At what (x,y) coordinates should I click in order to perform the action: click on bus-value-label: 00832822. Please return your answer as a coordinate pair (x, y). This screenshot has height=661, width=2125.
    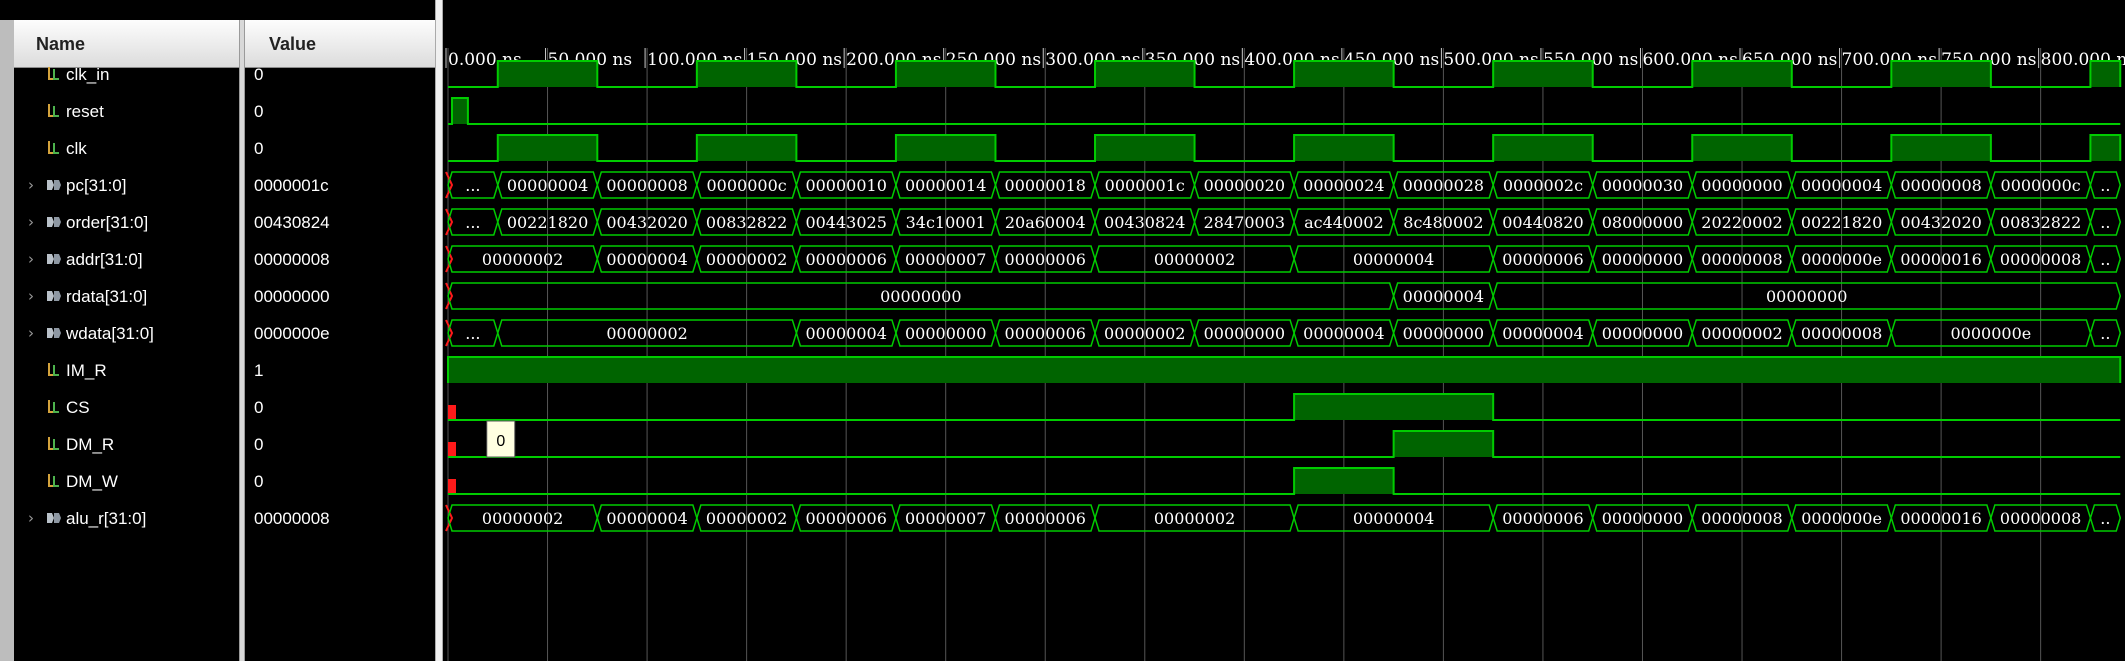
    Looking at the image, I should click on (746, 222).